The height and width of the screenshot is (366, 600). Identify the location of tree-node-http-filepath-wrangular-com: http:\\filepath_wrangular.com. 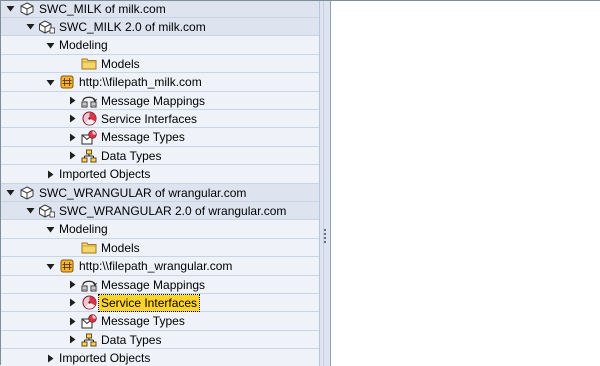
(160, 267).